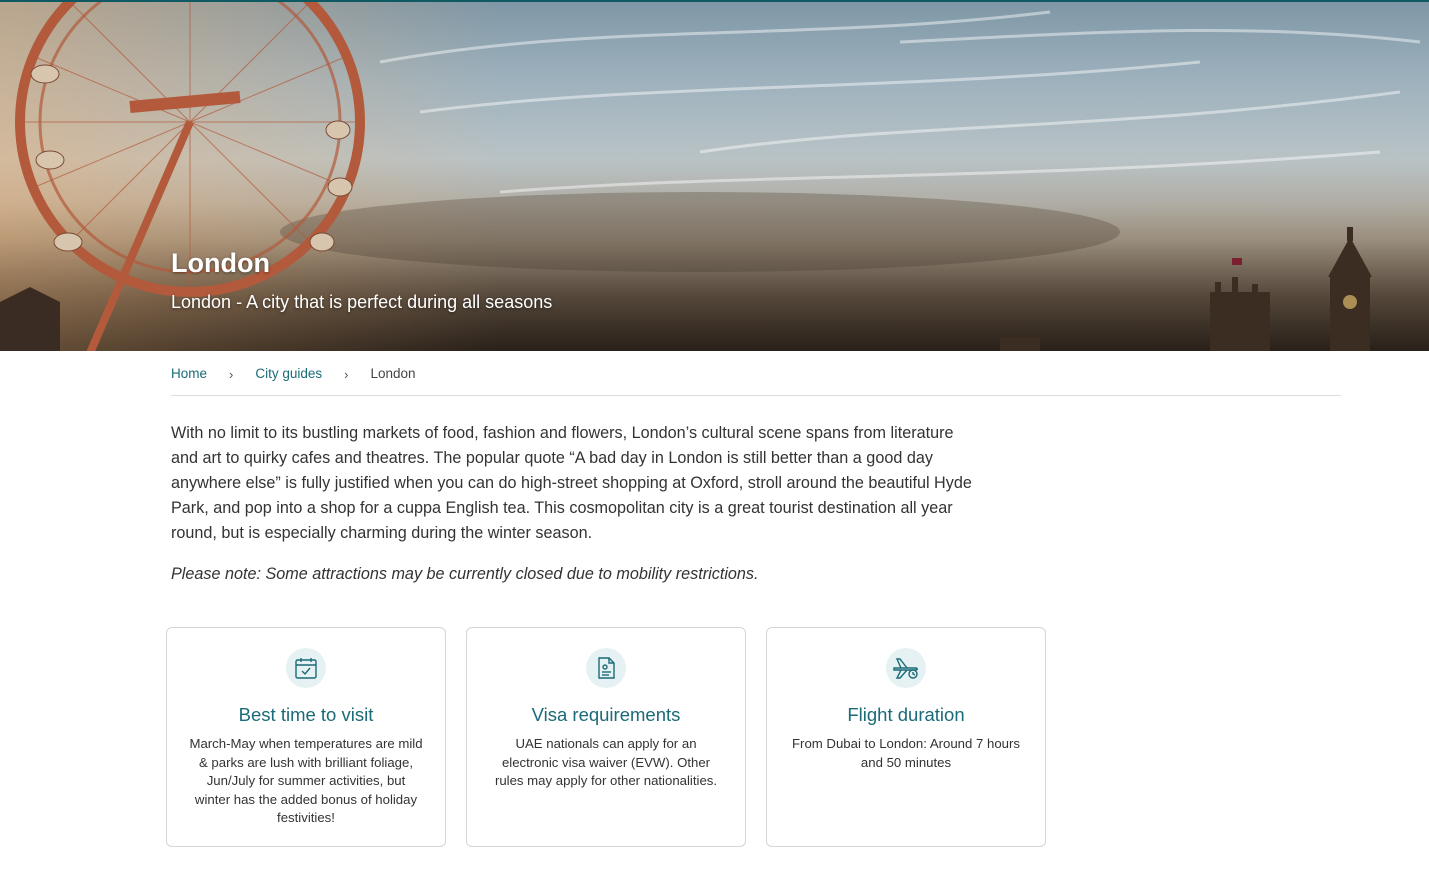  What do you see at coordinates (756, 381) in the screenshot?
I see `breadcrumb: Home › City guides › London` at bounding box center [756, 381].